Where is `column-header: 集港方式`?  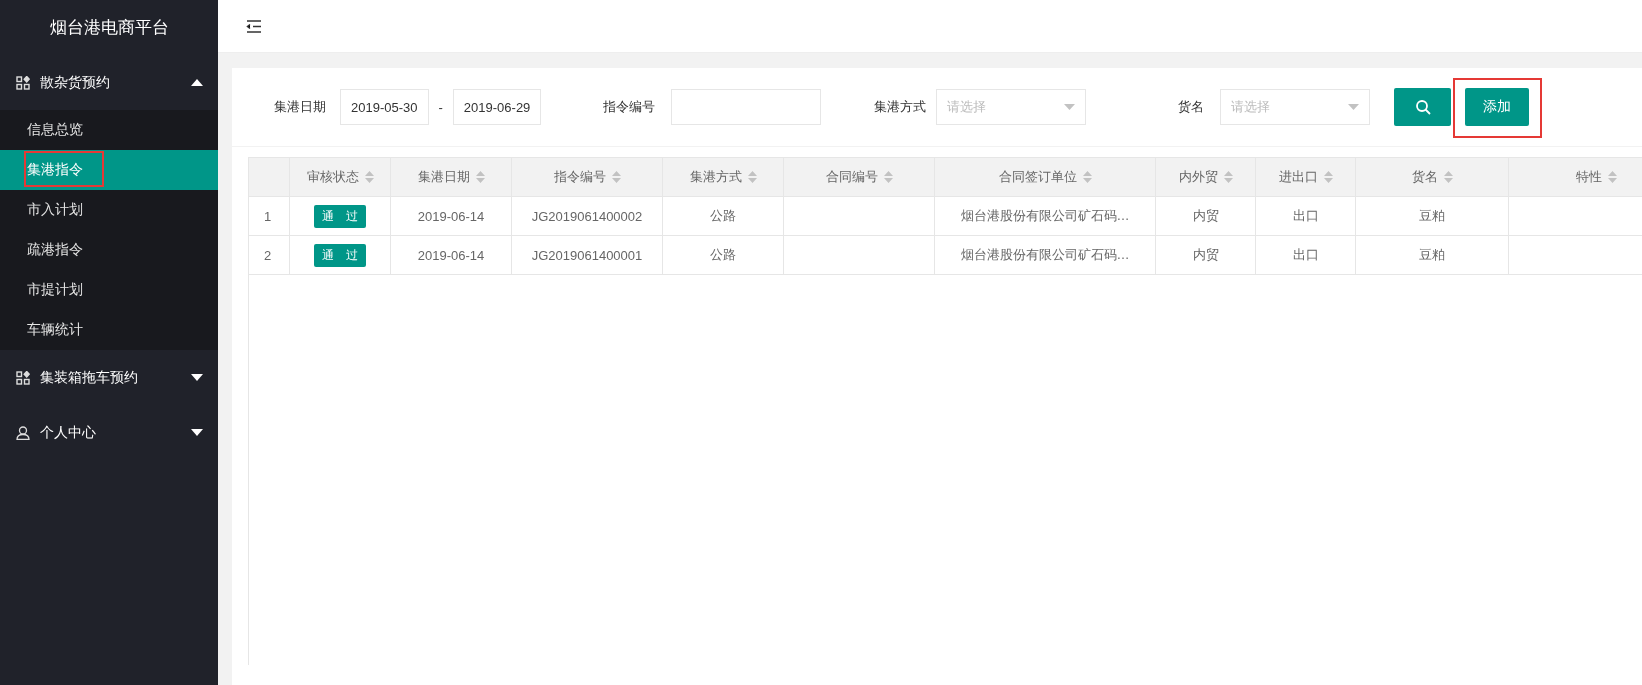 column-header: 集港方式 is located at coordinates (715, 177).